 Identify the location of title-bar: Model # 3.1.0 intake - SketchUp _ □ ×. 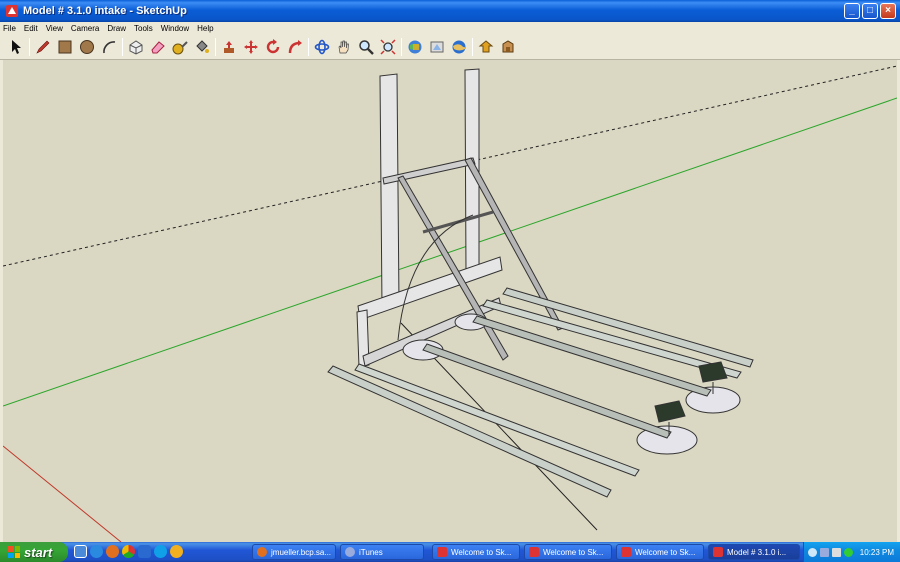
(450, 11).